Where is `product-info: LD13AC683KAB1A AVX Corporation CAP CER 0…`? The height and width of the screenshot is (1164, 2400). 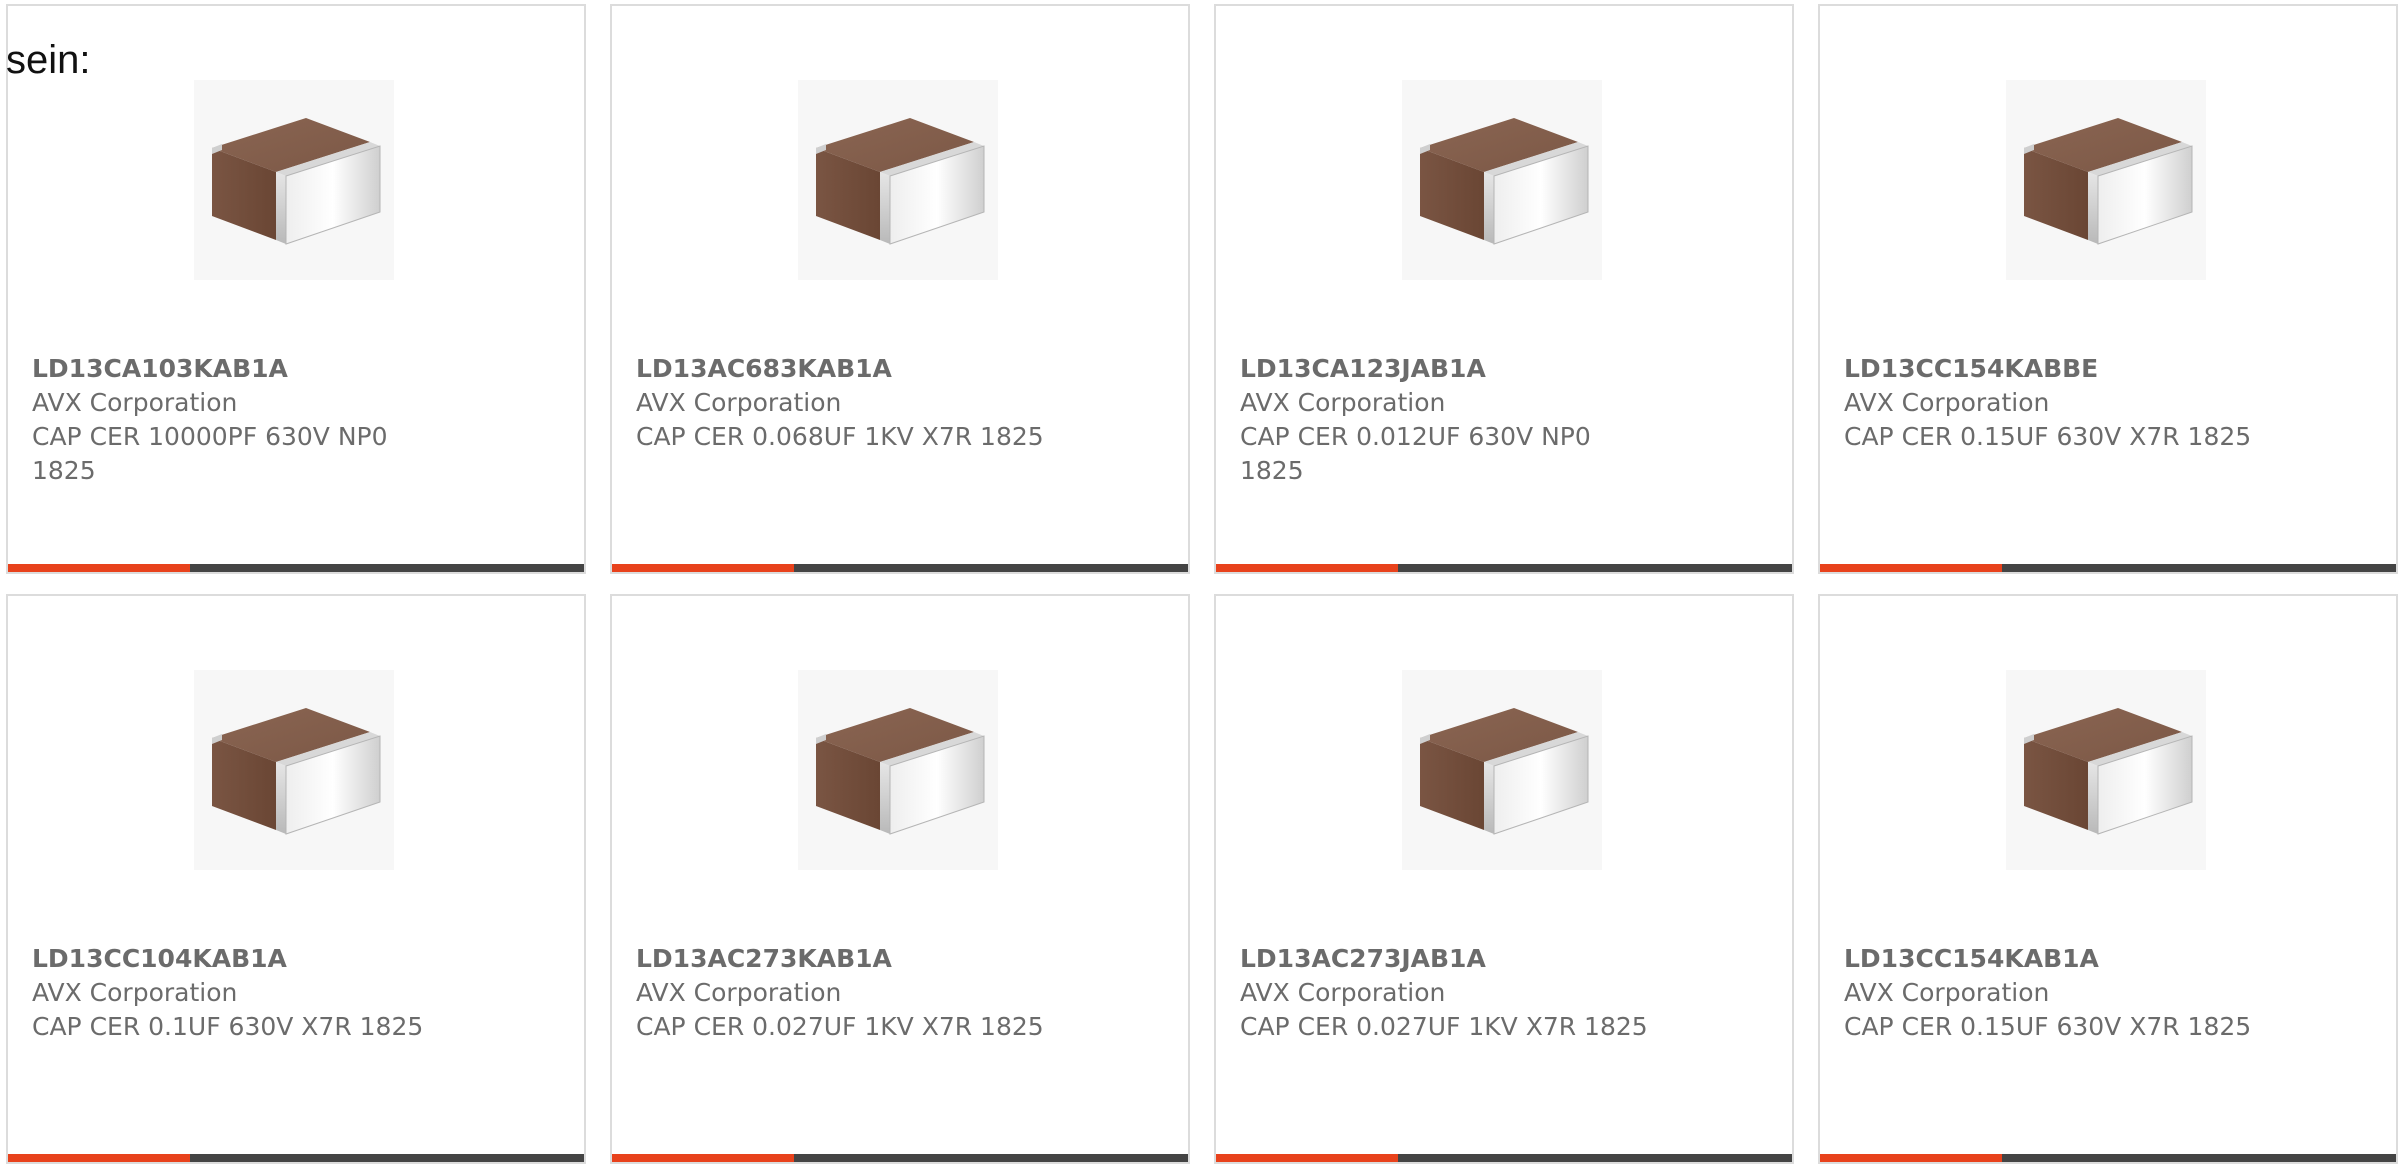
product-info: LD13AC683KAB1A AVX Corporation CAP CER 0… is located at coordinates (841, 403).